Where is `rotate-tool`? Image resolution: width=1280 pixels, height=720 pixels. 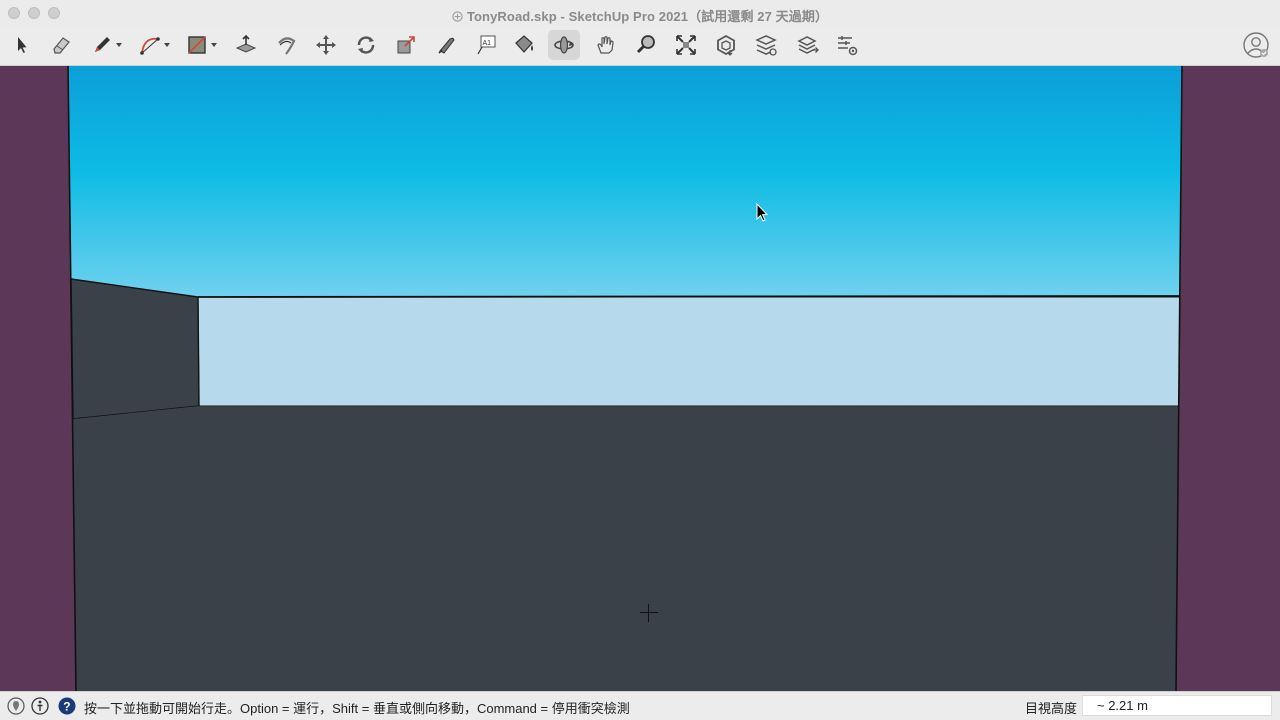
rotate-tool is located at coordinates (366, 45).